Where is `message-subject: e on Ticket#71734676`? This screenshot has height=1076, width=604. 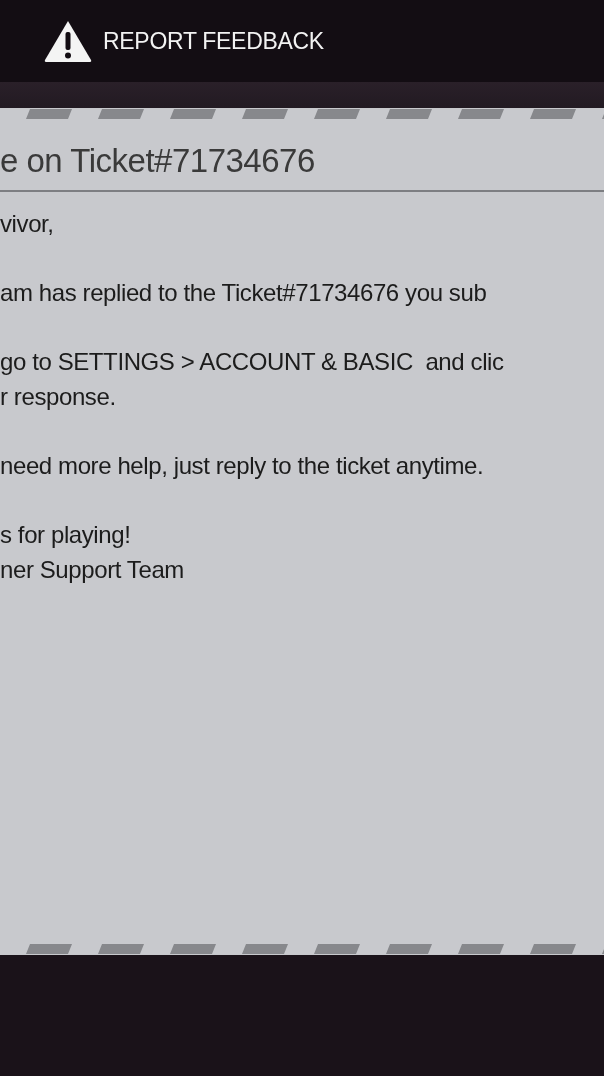 message-subject: e on Ticket#71734676 is located at coordinates (158, 161).